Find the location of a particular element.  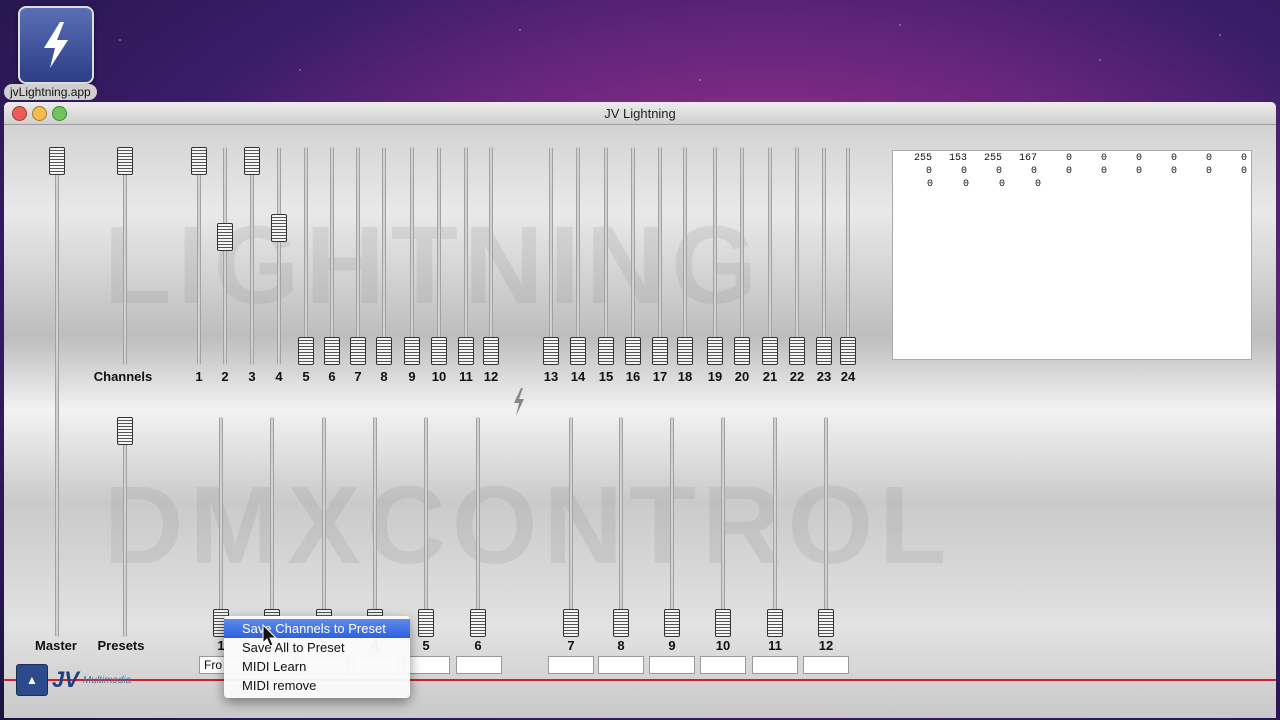

menu-item-midi-learn: MIDI Learn is located at coordinates (317, 666).